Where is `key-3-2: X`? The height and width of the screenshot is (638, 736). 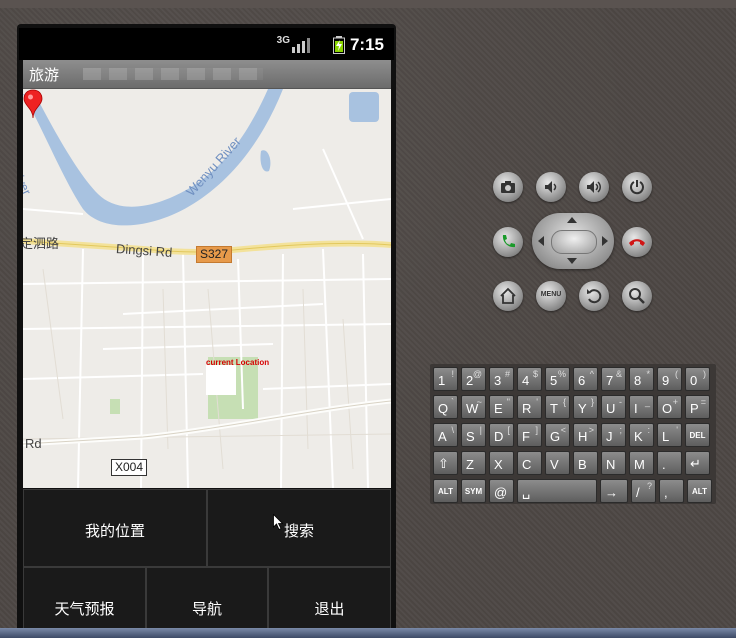 key-3-2: X is located at coordinates (501, 463).